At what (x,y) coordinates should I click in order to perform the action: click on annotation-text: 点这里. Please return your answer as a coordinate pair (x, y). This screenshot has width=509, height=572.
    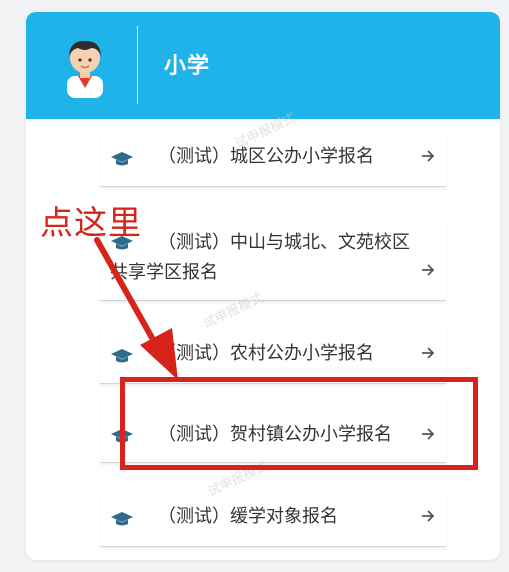
    Looking at the image, I should click on (91, 222).